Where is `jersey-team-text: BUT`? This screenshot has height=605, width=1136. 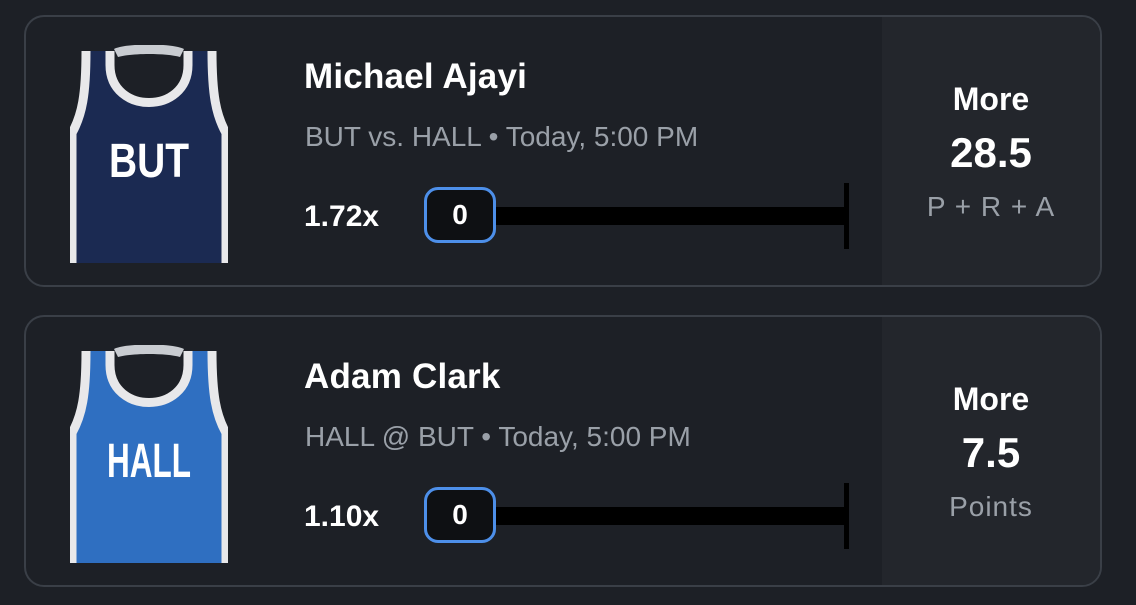
jersey-team-text: BUT is located at coordinates (149, 161).